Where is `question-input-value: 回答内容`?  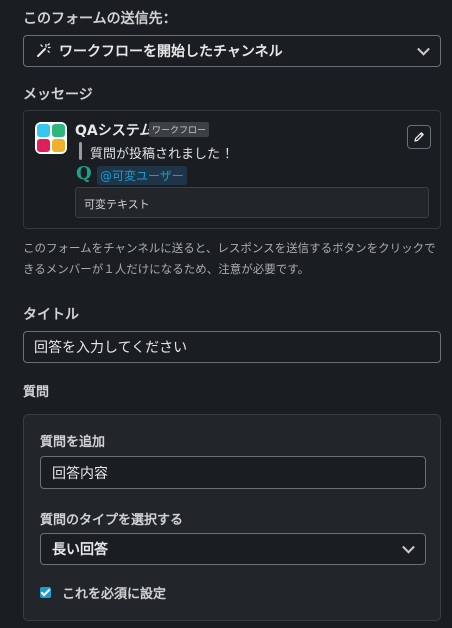
question-input-value: 回答内容 is located at coordinates (80, 473).